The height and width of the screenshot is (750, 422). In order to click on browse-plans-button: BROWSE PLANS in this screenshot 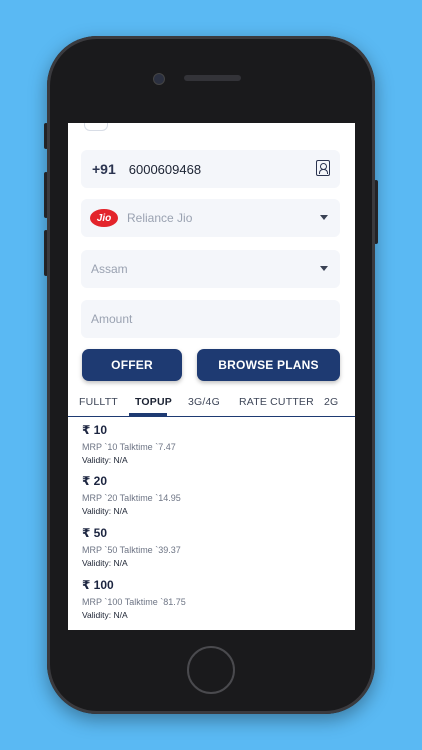, I will do `click(268, 365)`.